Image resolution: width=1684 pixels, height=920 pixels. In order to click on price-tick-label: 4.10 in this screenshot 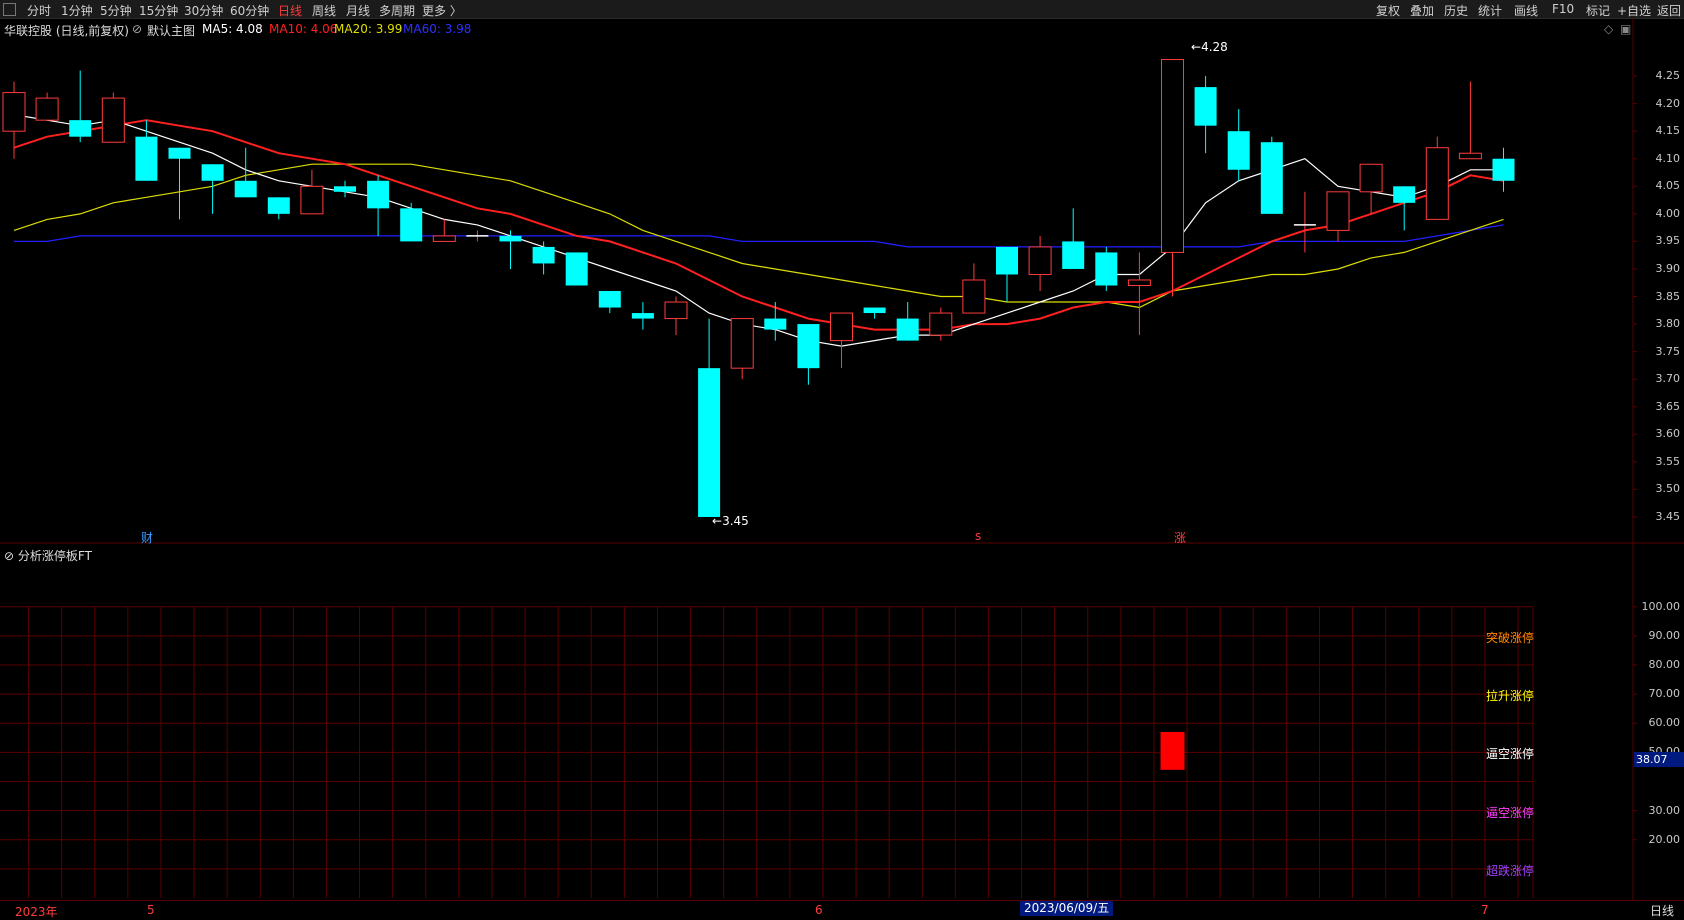, I will do `click(1668, 158)`.